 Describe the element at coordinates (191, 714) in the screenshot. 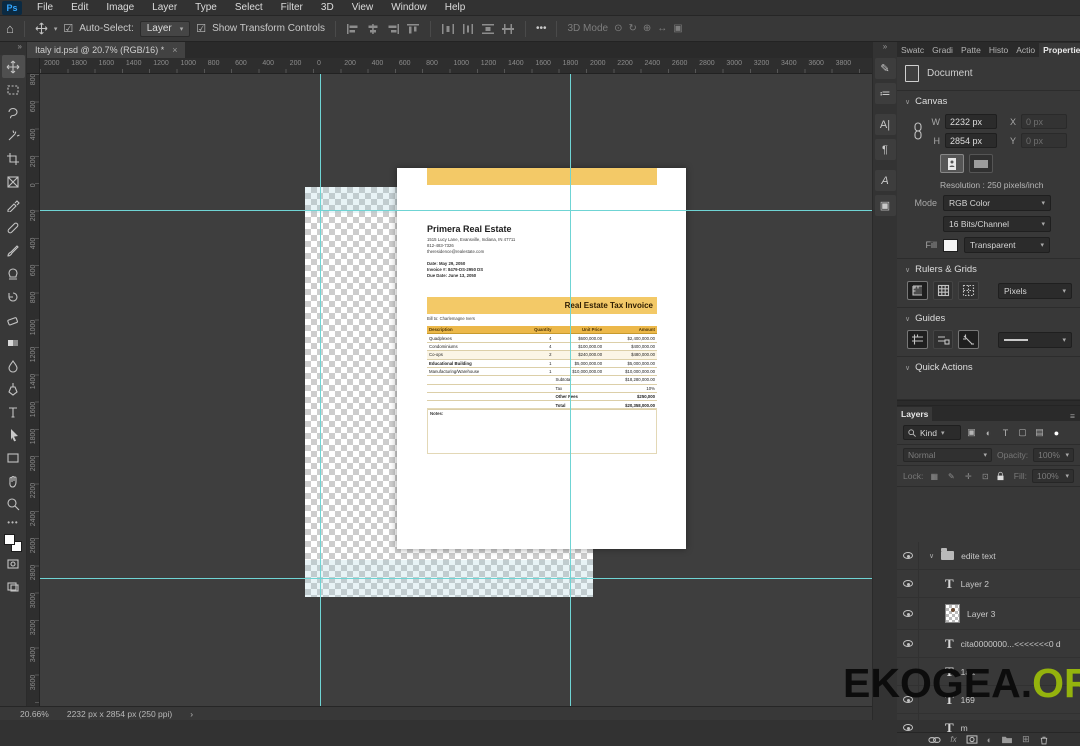

I see `status-chevron-icon: ›` at that location.